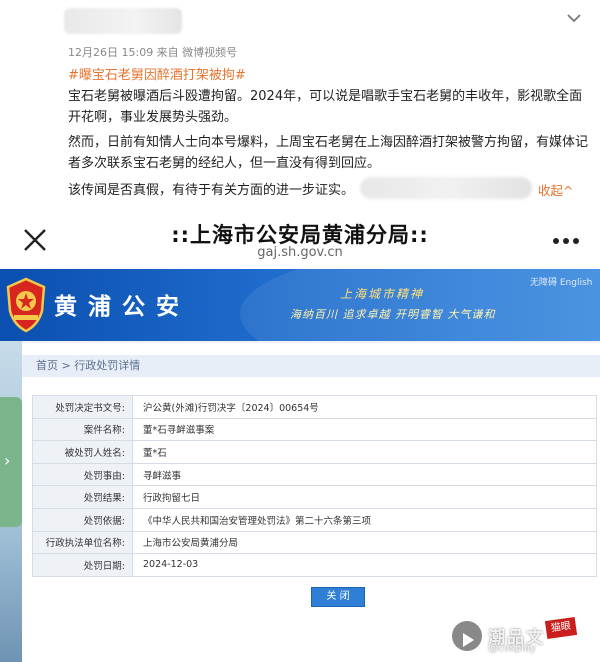 The image size is (600, 662). I want to click on close-button: 关 闭, so click(338, 597).